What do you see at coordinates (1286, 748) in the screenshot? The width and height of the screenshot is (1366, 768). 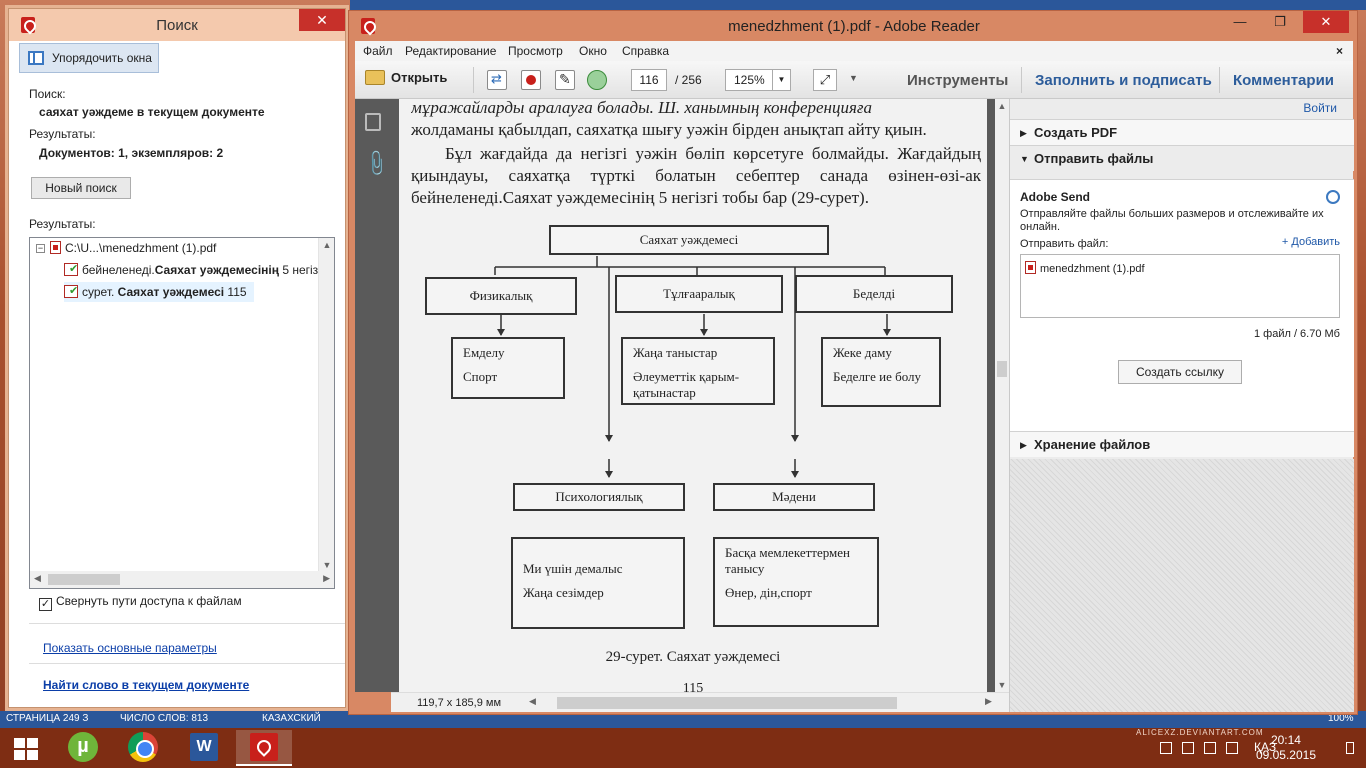 I see `system-clock: 20:14 09.05.2015` at bounding box center [1286, 748].